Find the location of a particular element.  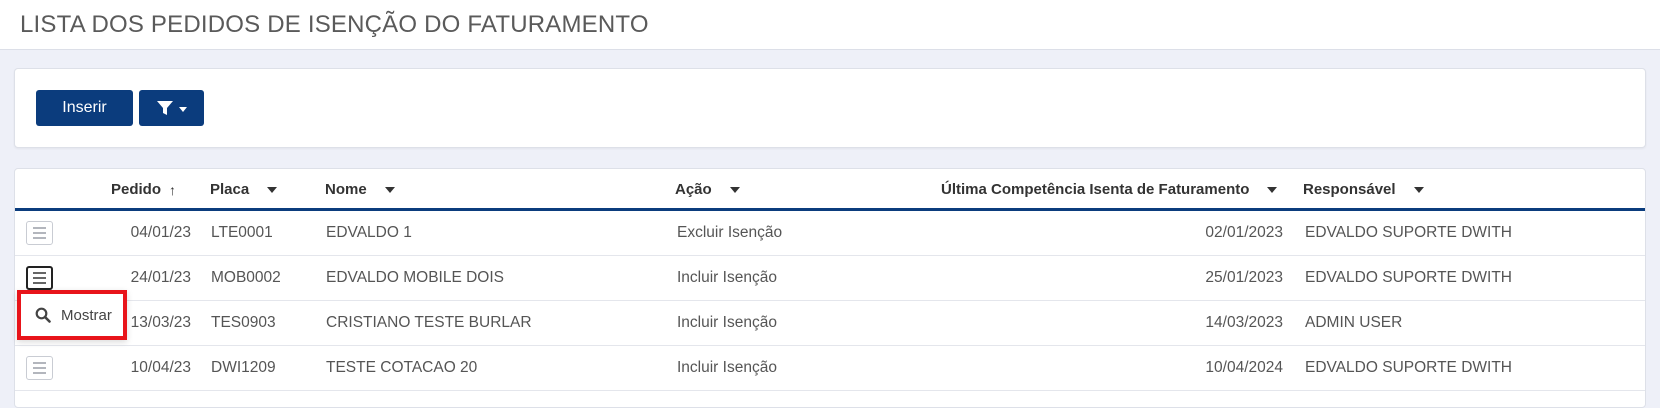

insert-button: Inserir is located at coordinates (84, 108).